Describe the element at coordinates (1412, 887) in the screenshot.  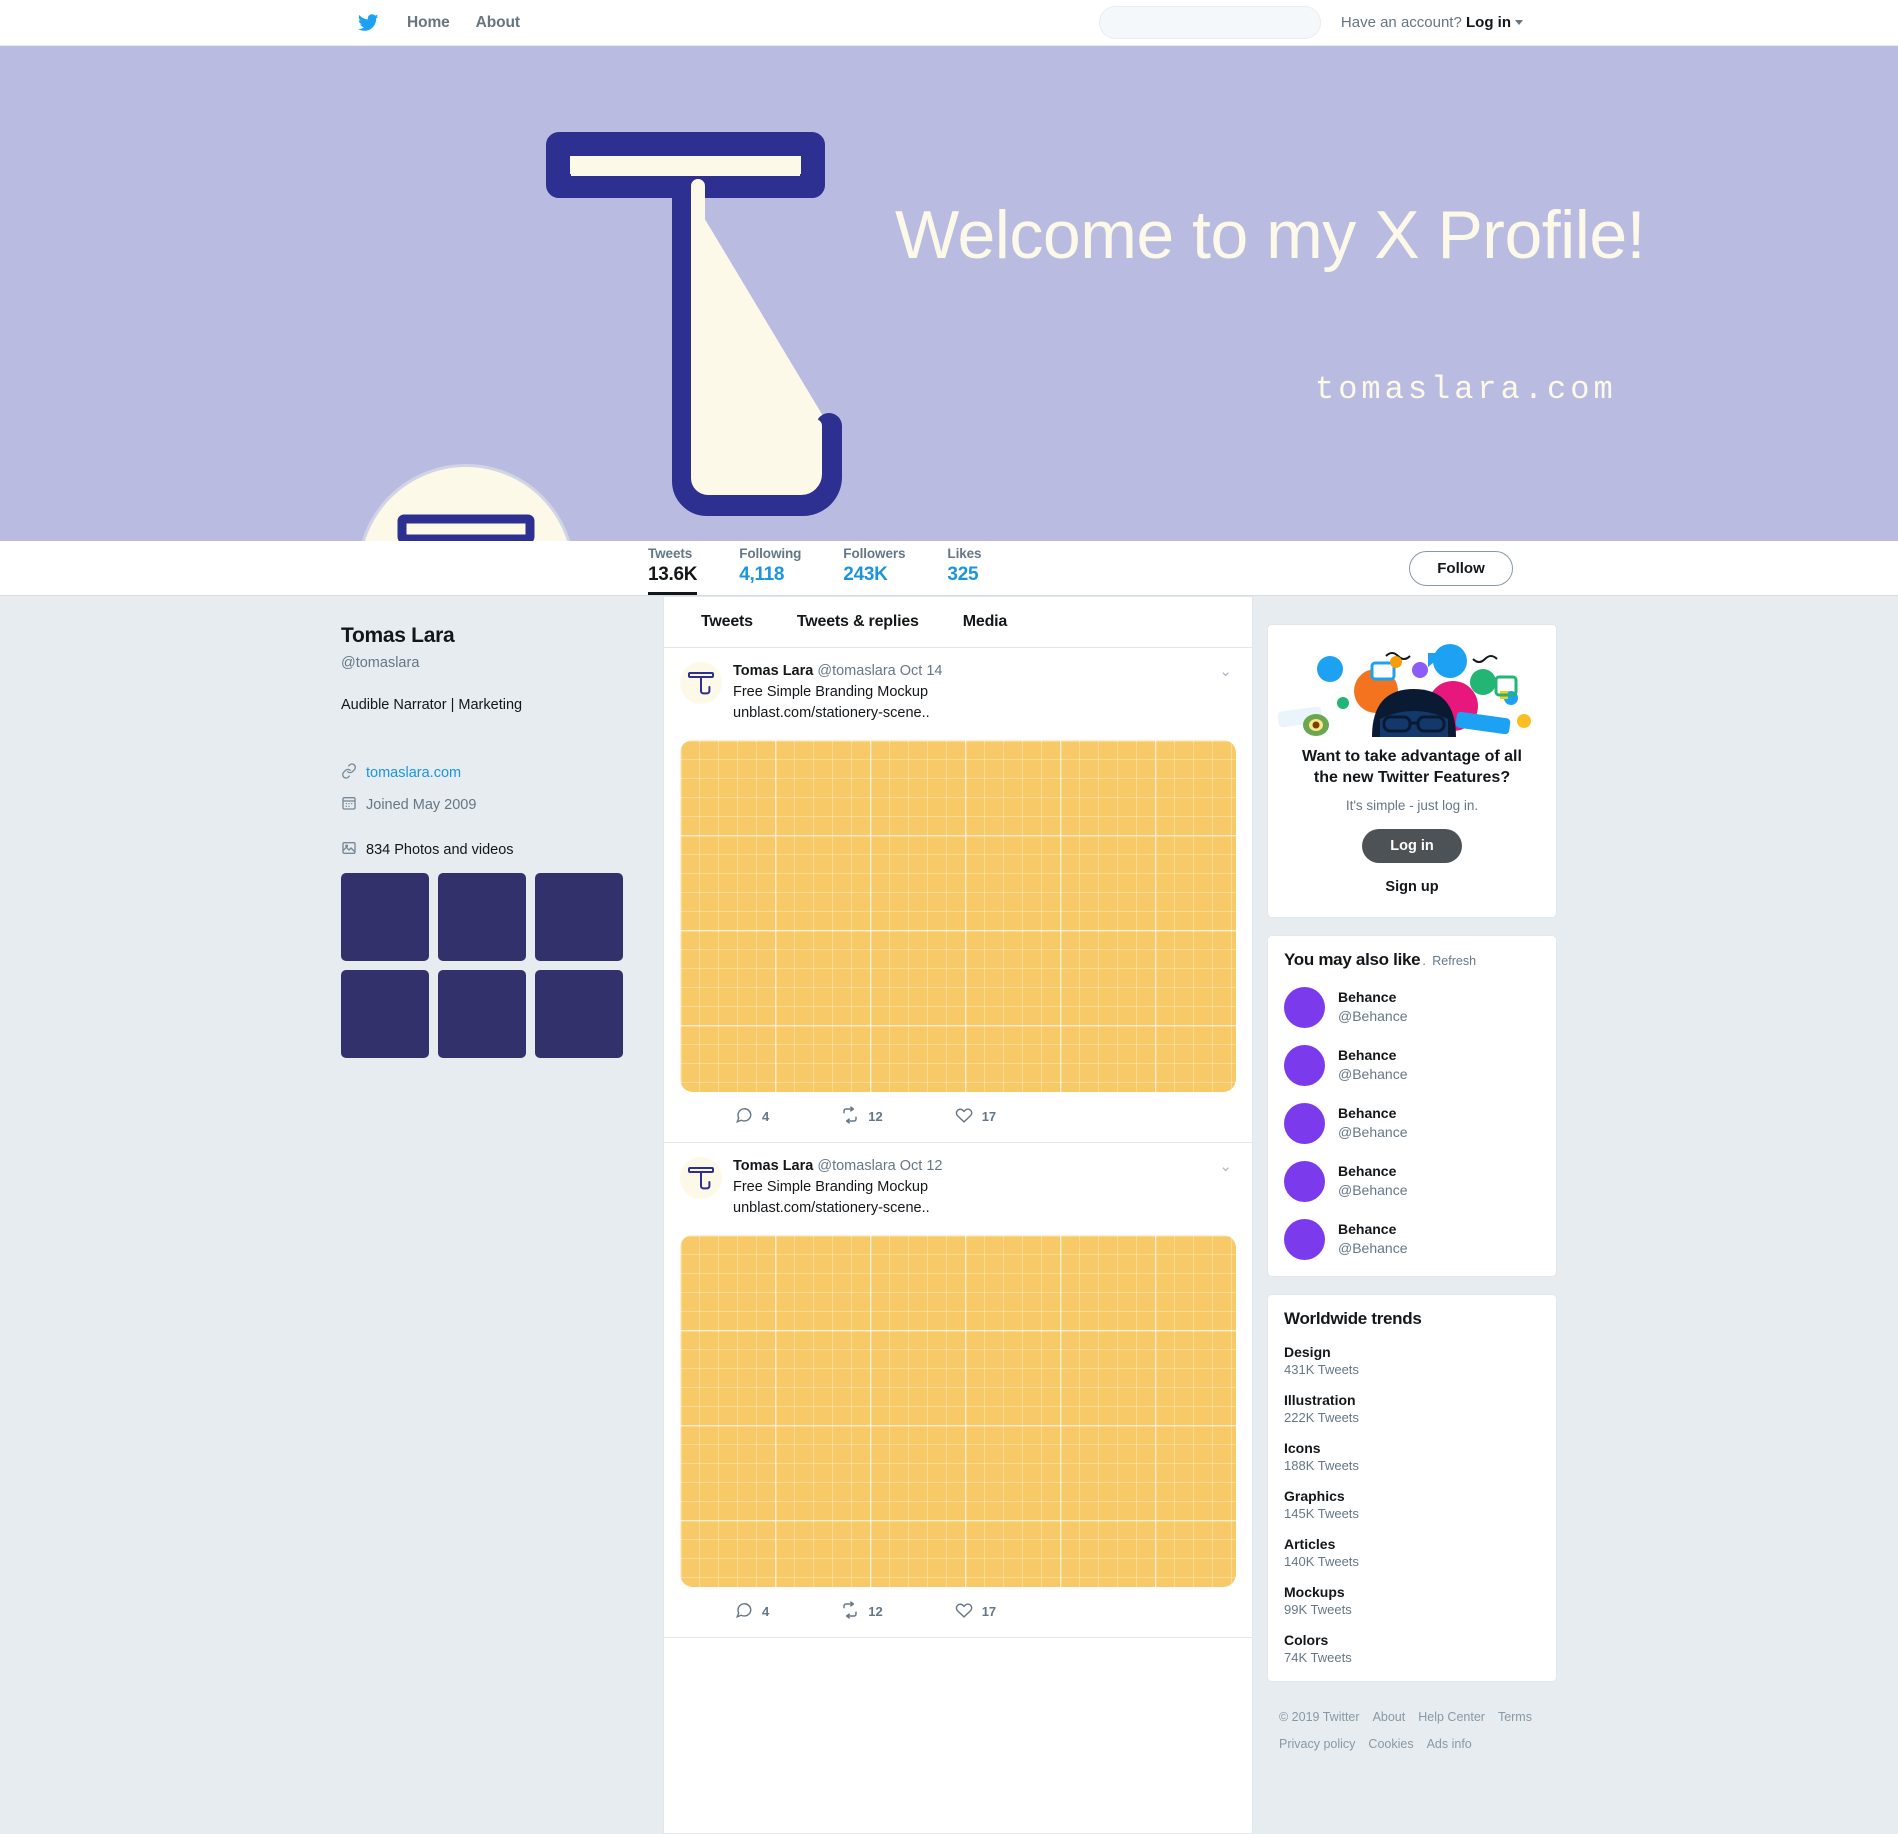
I see `promo-signup-link: Sign up` at that location.